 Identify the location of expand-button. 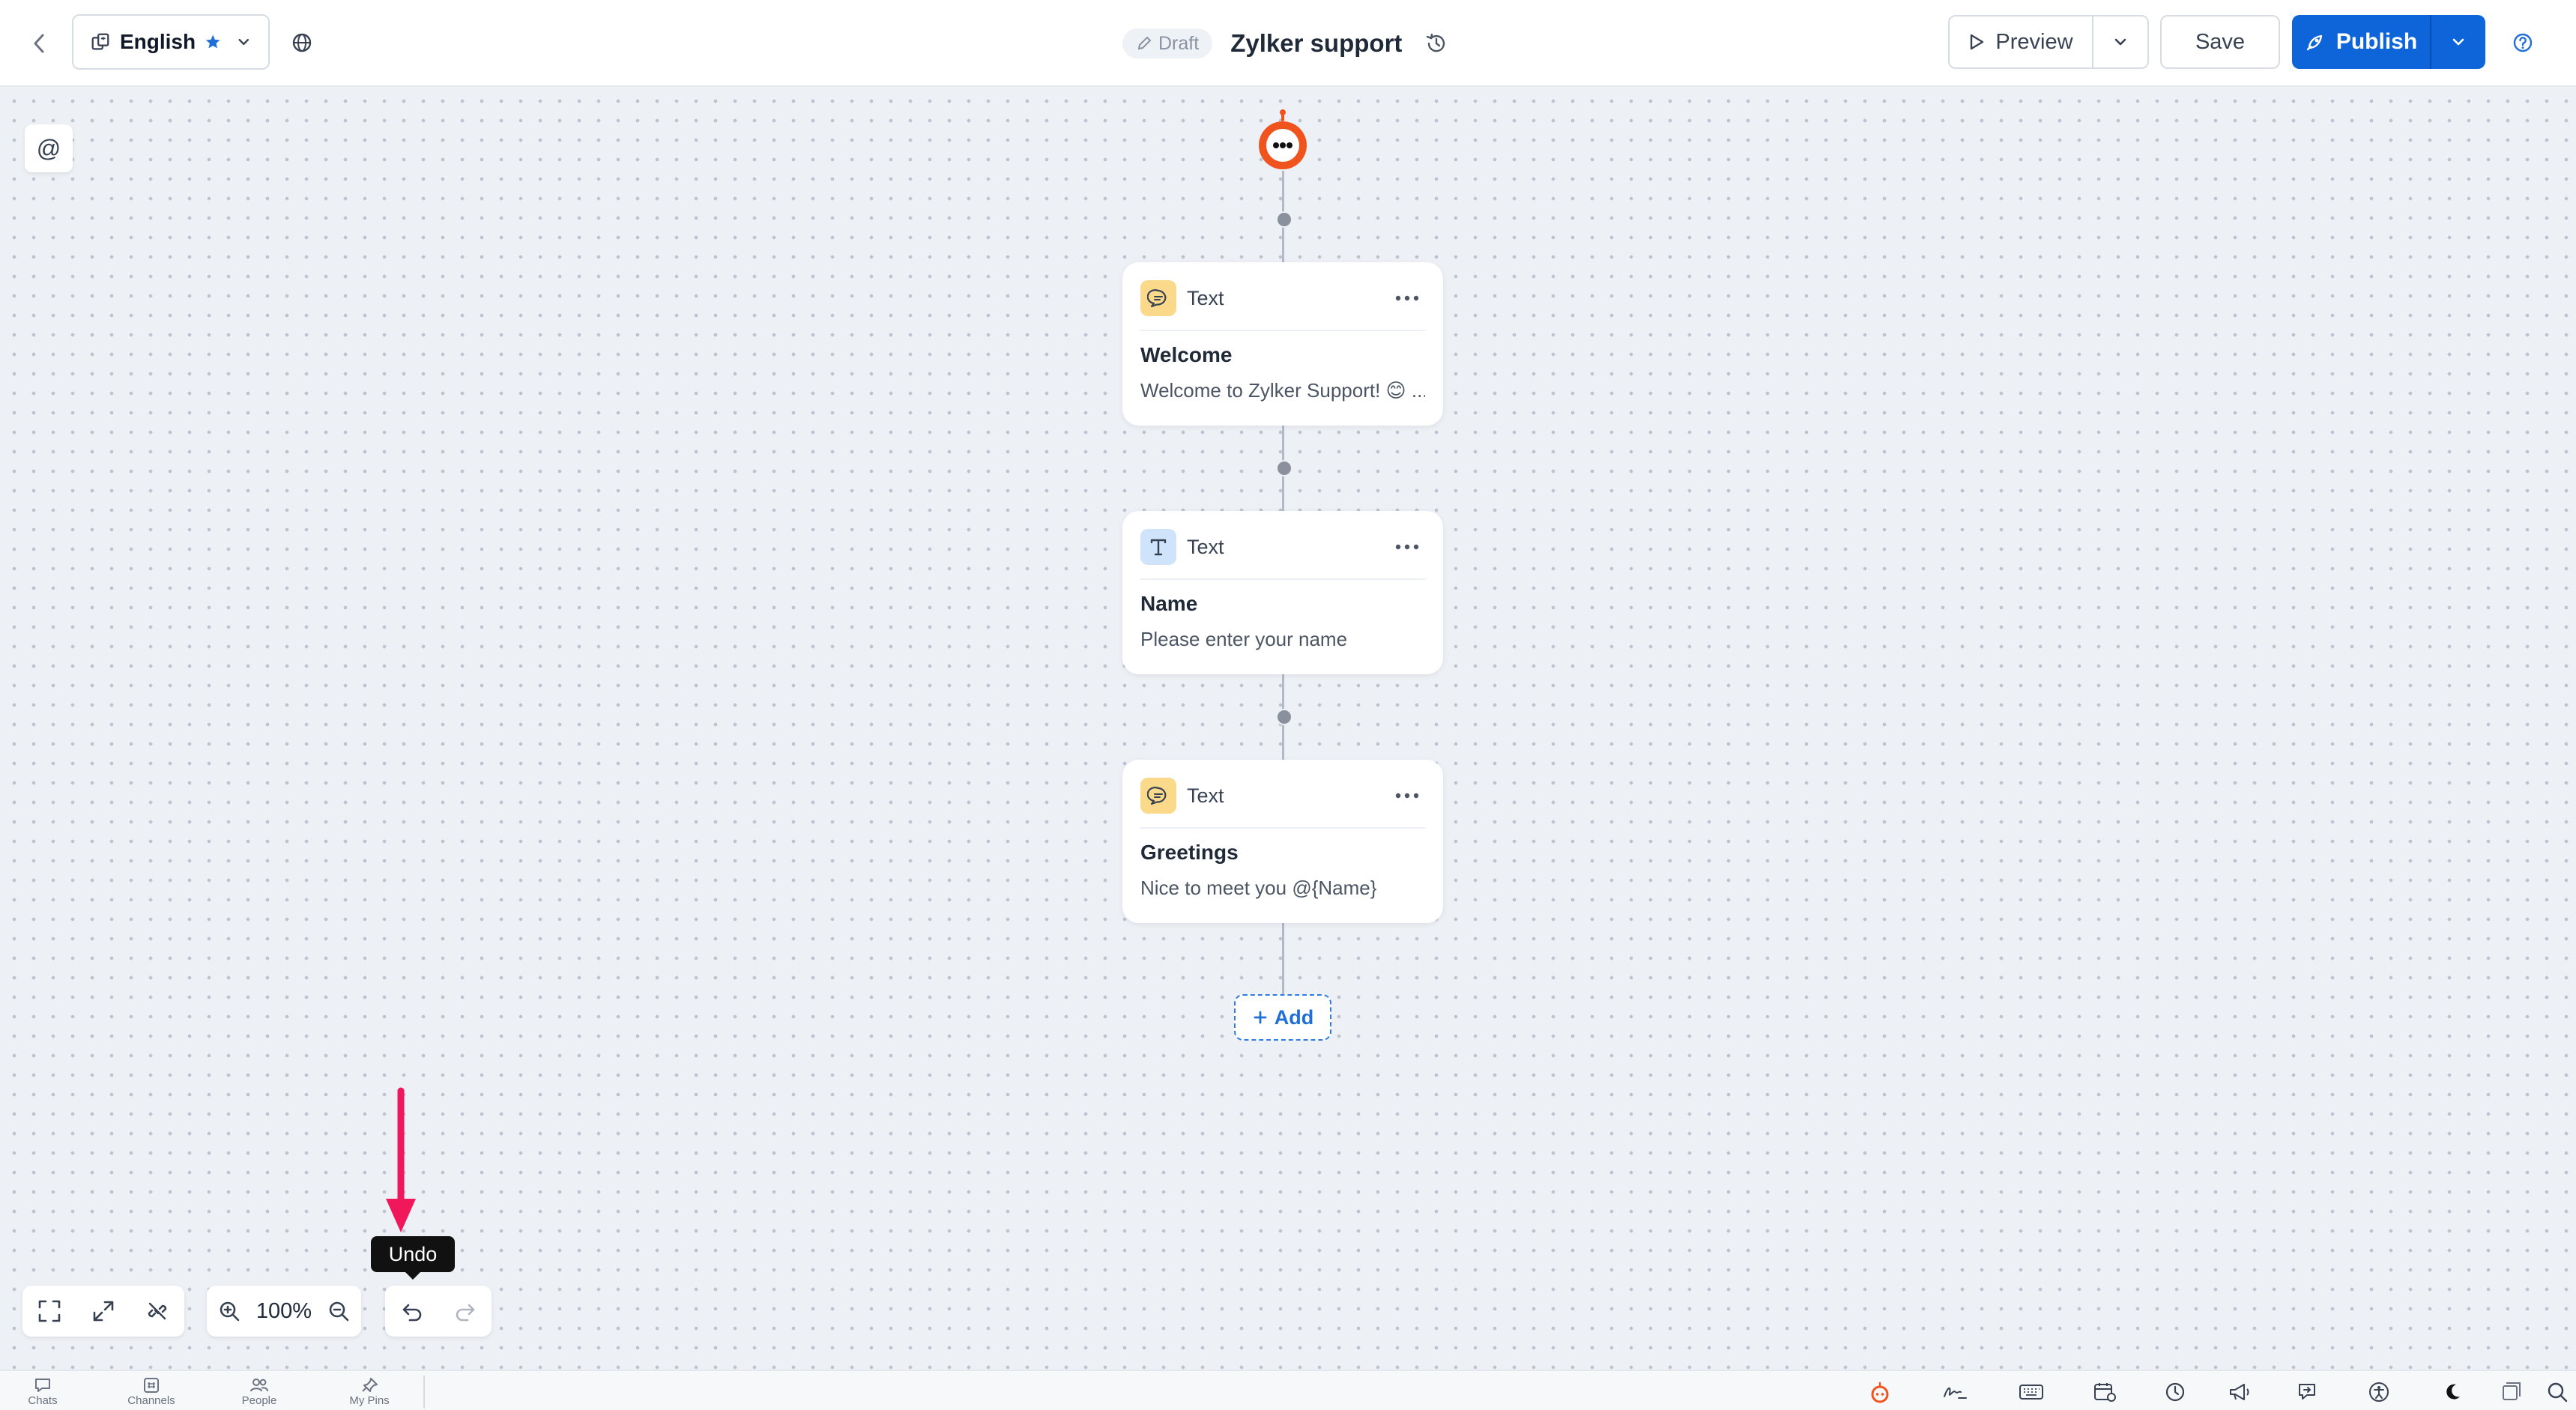
(103, 1311).